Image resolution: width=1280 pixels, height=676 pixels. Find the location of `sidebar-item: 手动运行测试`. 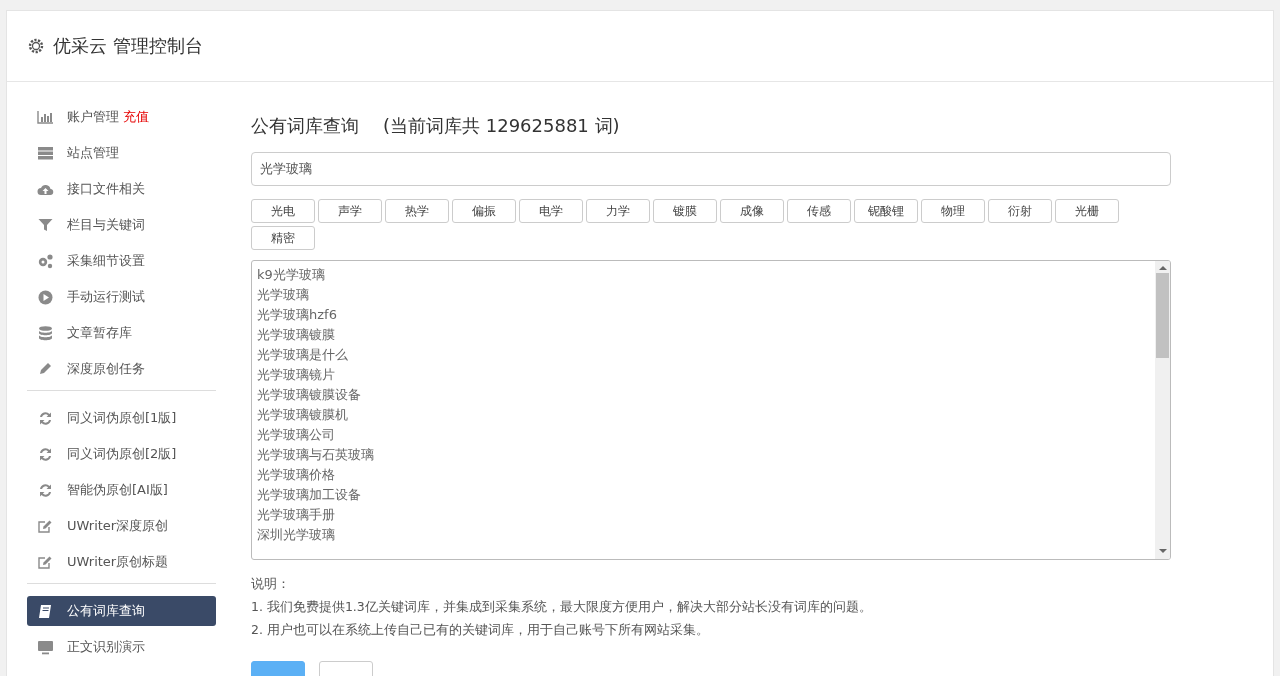

sidebar-item: 手动运行测试 is located at coordinates (121, 297).